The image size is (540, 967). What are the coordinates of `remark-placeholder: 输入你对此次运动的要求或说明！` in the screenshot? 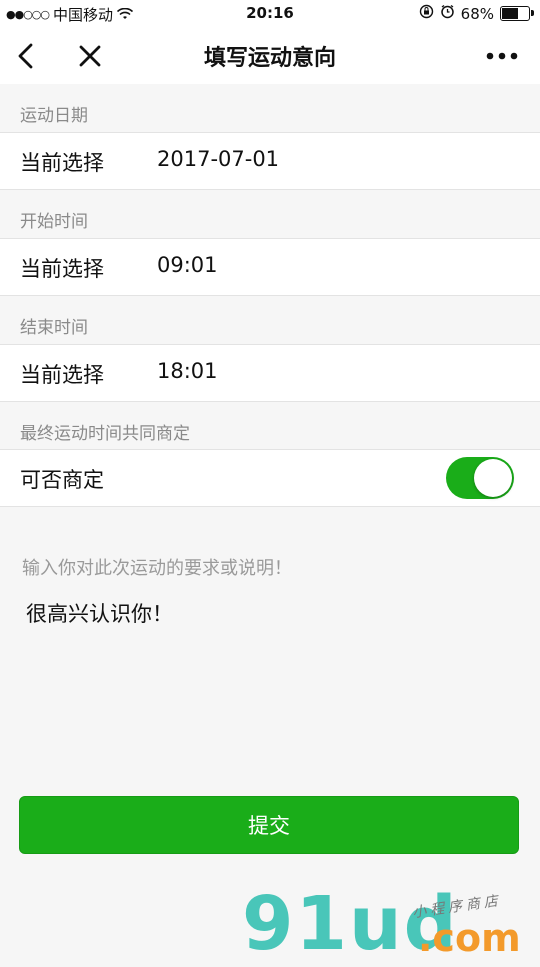 It's located at (157, 568).